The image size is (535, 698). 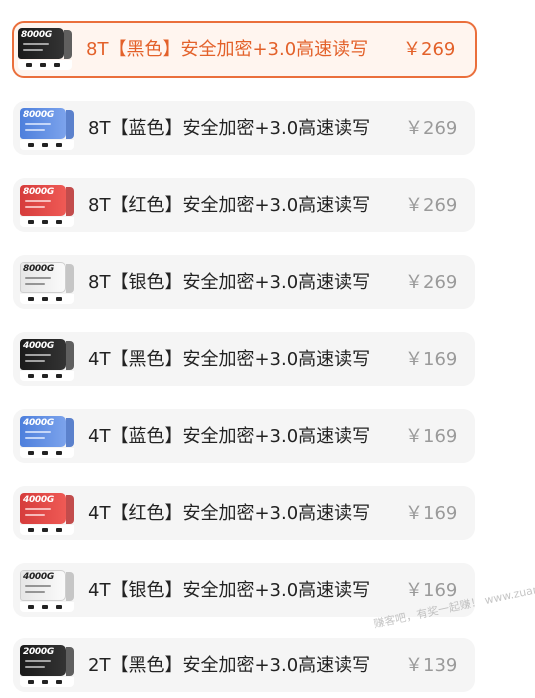 I want to click on option-name: 4T【蓝色】安全加密+3.0高速读写, so click(x=229, y=436).